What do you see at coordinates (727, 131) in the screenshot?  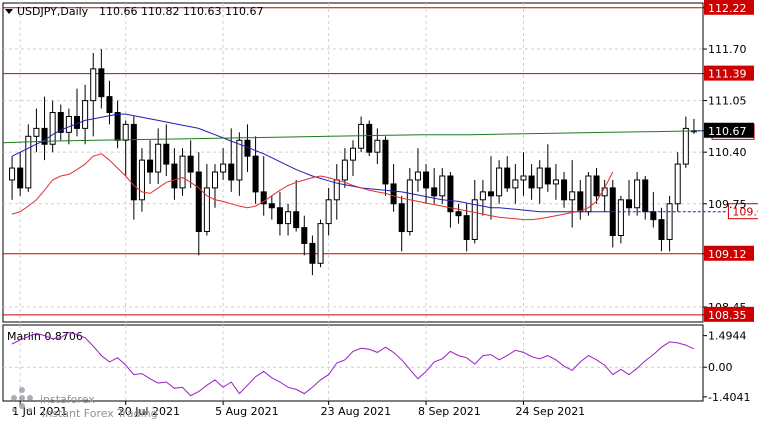 I see `price-tick-label: 110.67` at bounding box center [727, 131].